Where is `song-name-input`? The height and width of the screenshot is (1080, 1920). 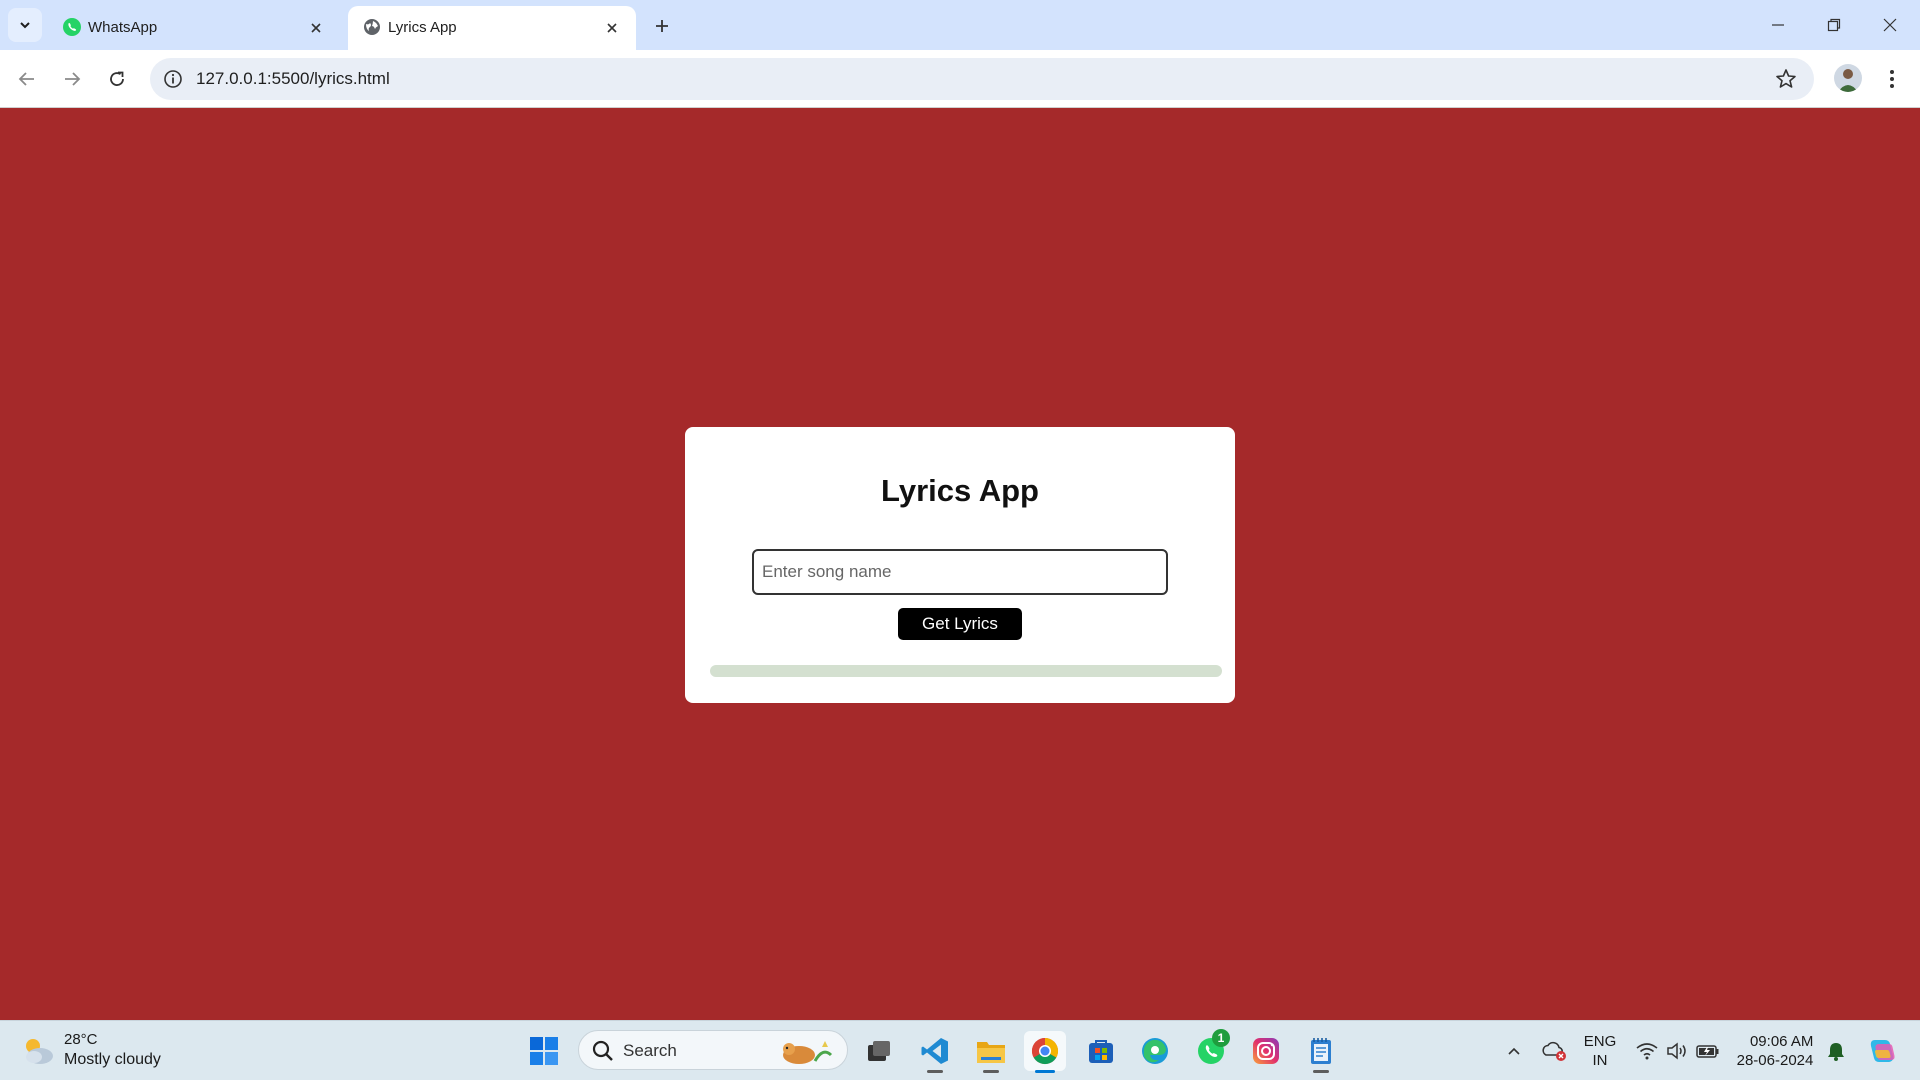
song-name-input is located at coordinates (960, 572).